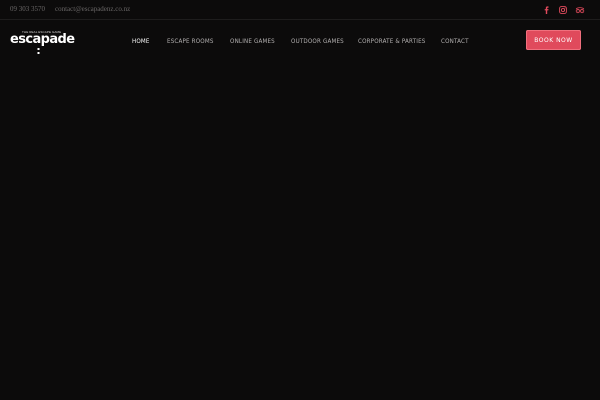 The height and width of the screenshot is (400, 600). I want to click on phone-number: 09 303 3570, so click(27, 9).